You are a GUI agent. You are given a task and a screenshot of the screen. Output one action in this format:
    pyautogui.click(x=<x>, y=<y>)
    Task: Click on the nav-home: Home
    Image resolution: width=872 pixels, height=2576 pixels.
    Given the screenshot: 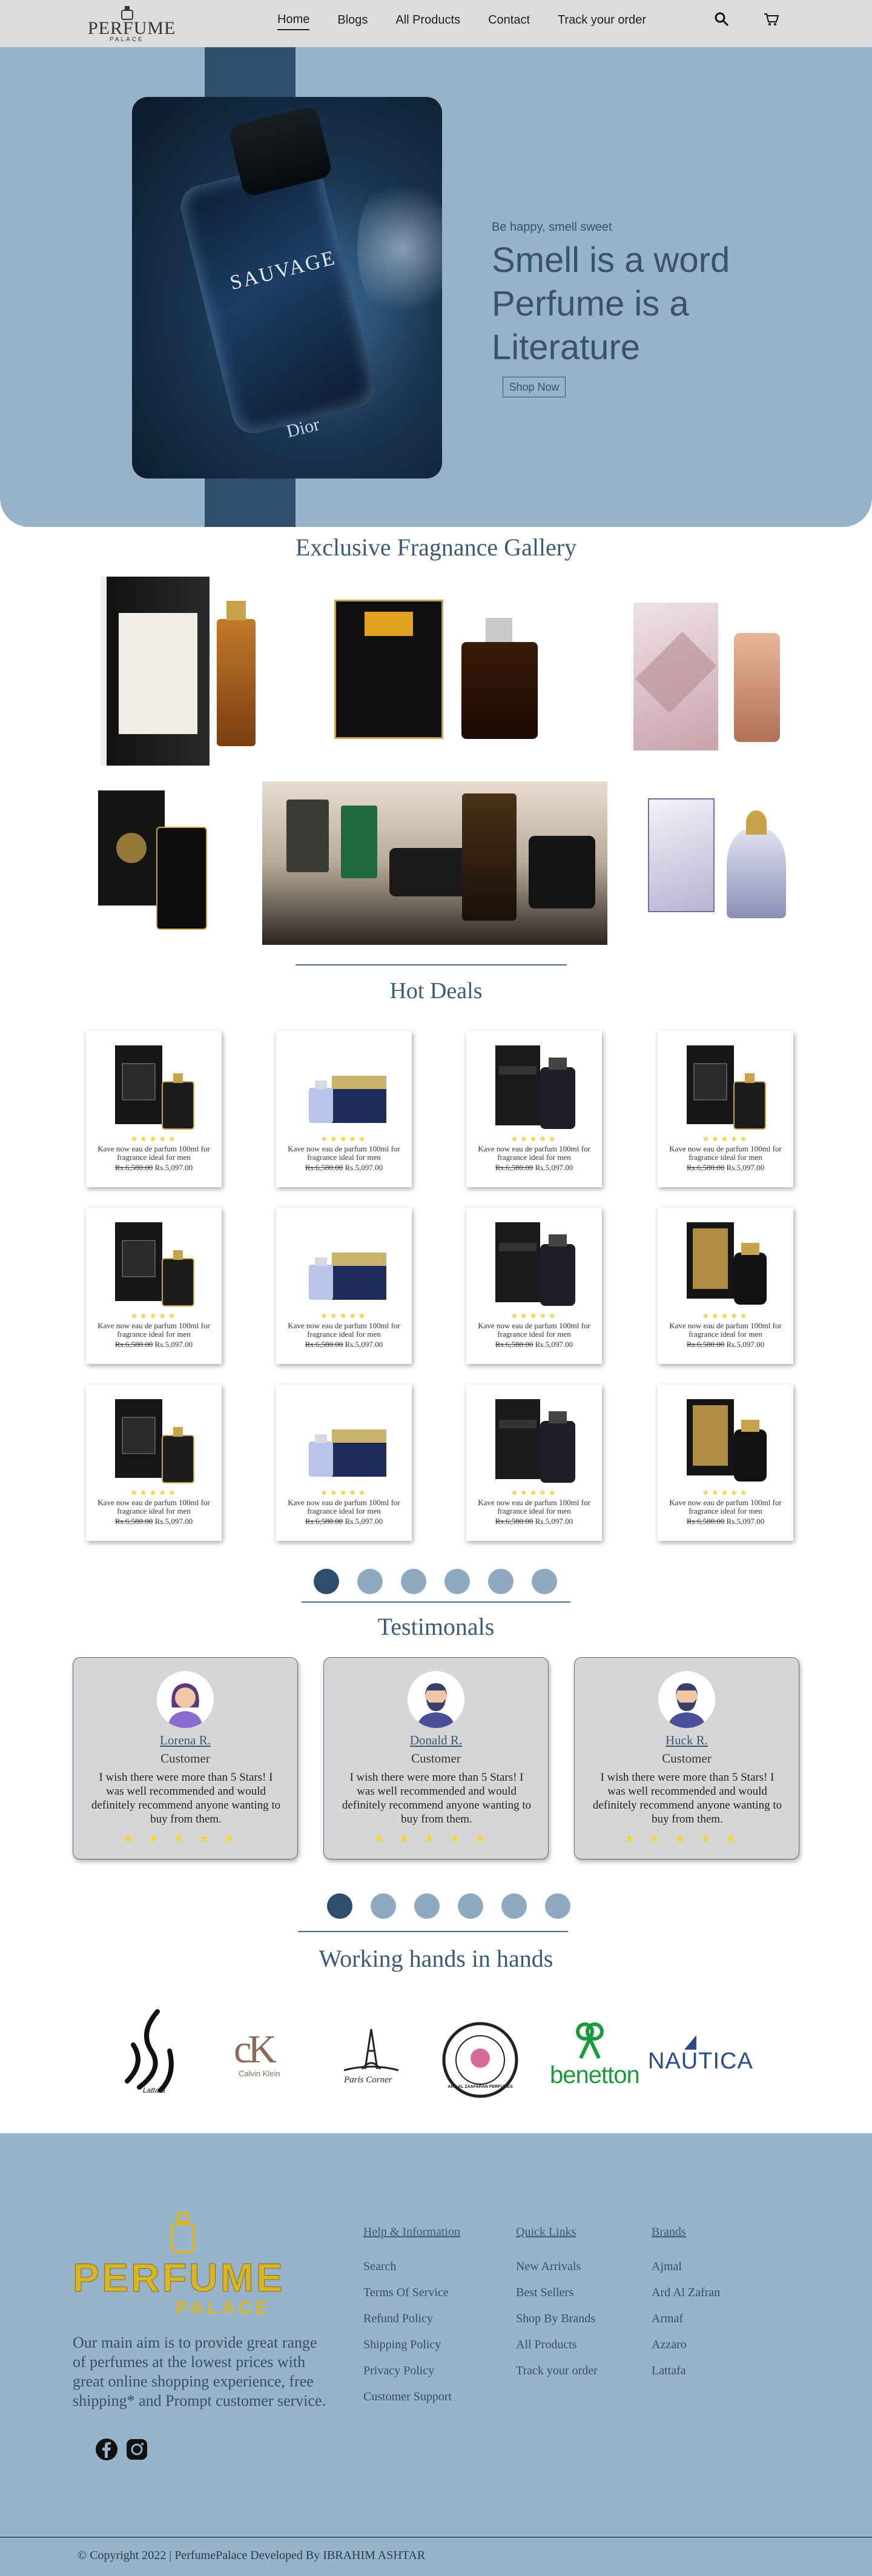 What is the action you would take?
    pyautogui.click(x=293, y=21)
    